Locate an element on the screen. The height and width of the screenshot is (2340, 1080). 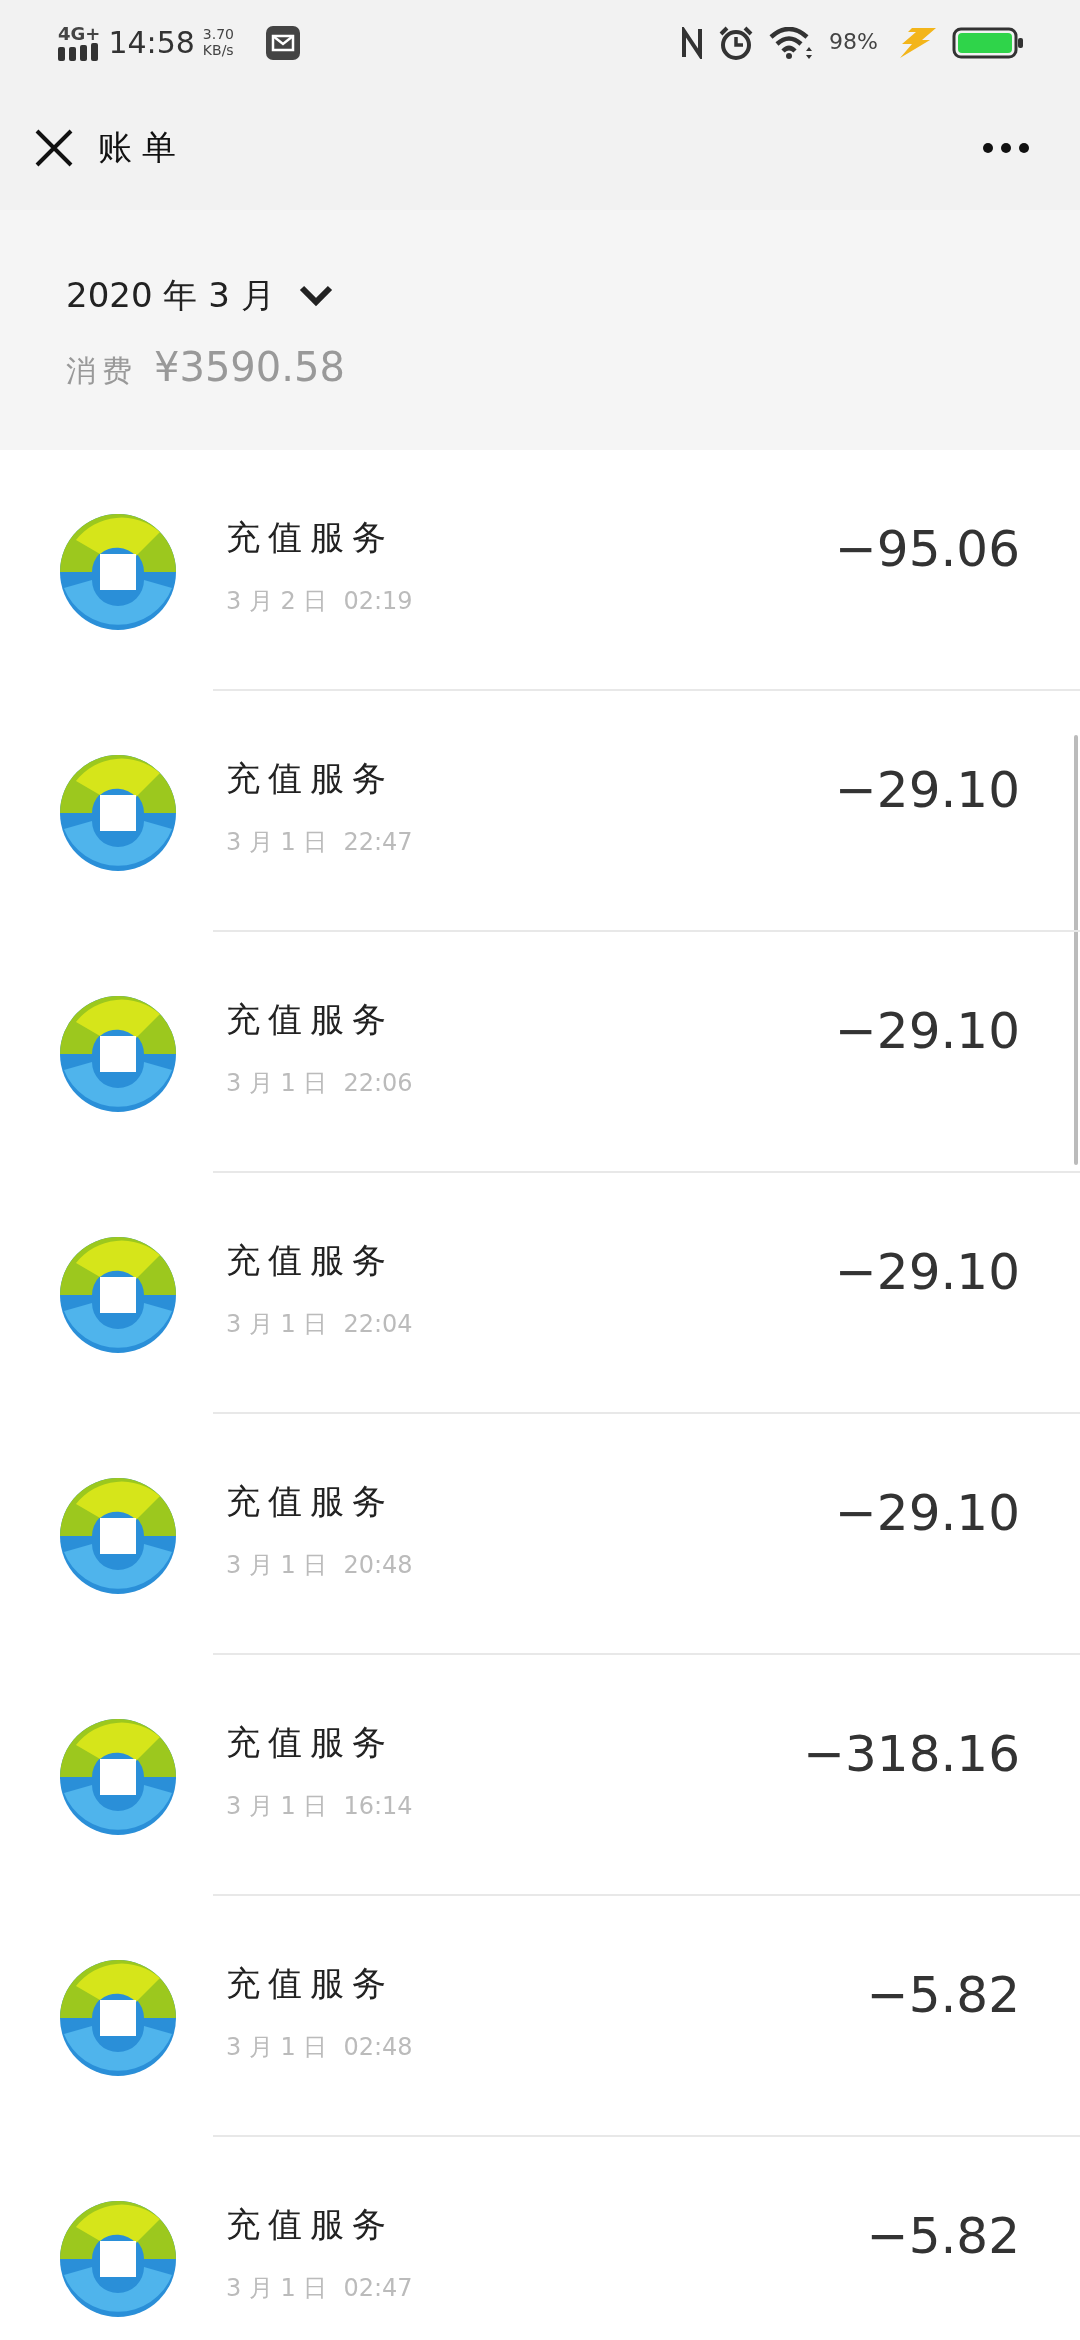
network-type-label: 4G+ is located at coordinates (79, 33).